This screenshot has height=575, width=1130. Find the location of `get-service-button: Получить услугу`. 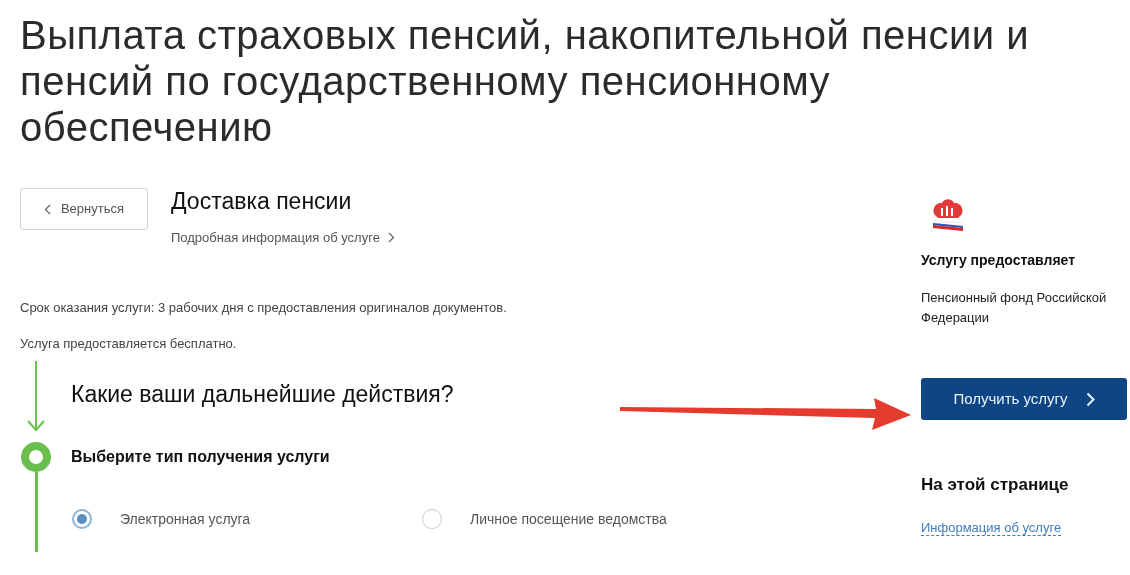

get-service-button: Получить услугу is located at coordinates (1024, 399).